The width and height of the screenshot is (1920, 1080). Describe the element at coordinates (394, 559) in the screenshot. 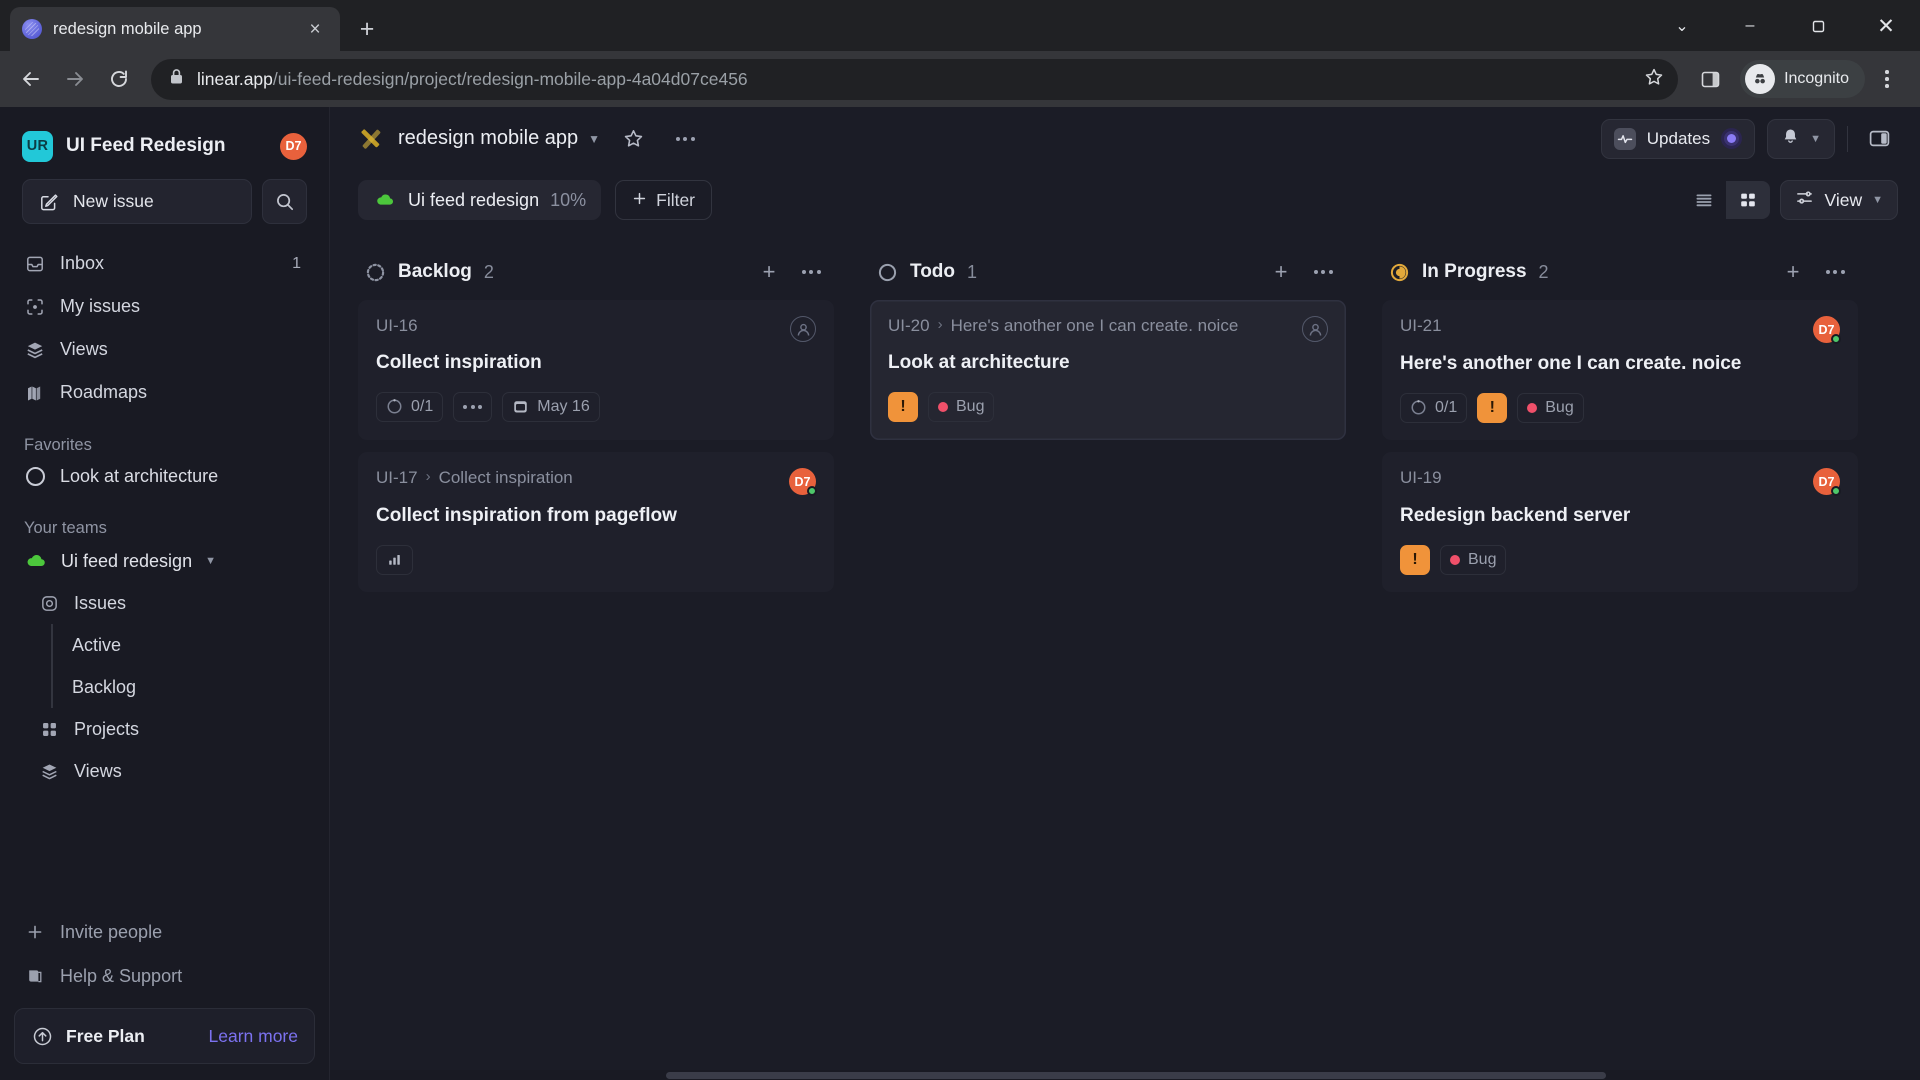

I see `estimate-chip` at that location.